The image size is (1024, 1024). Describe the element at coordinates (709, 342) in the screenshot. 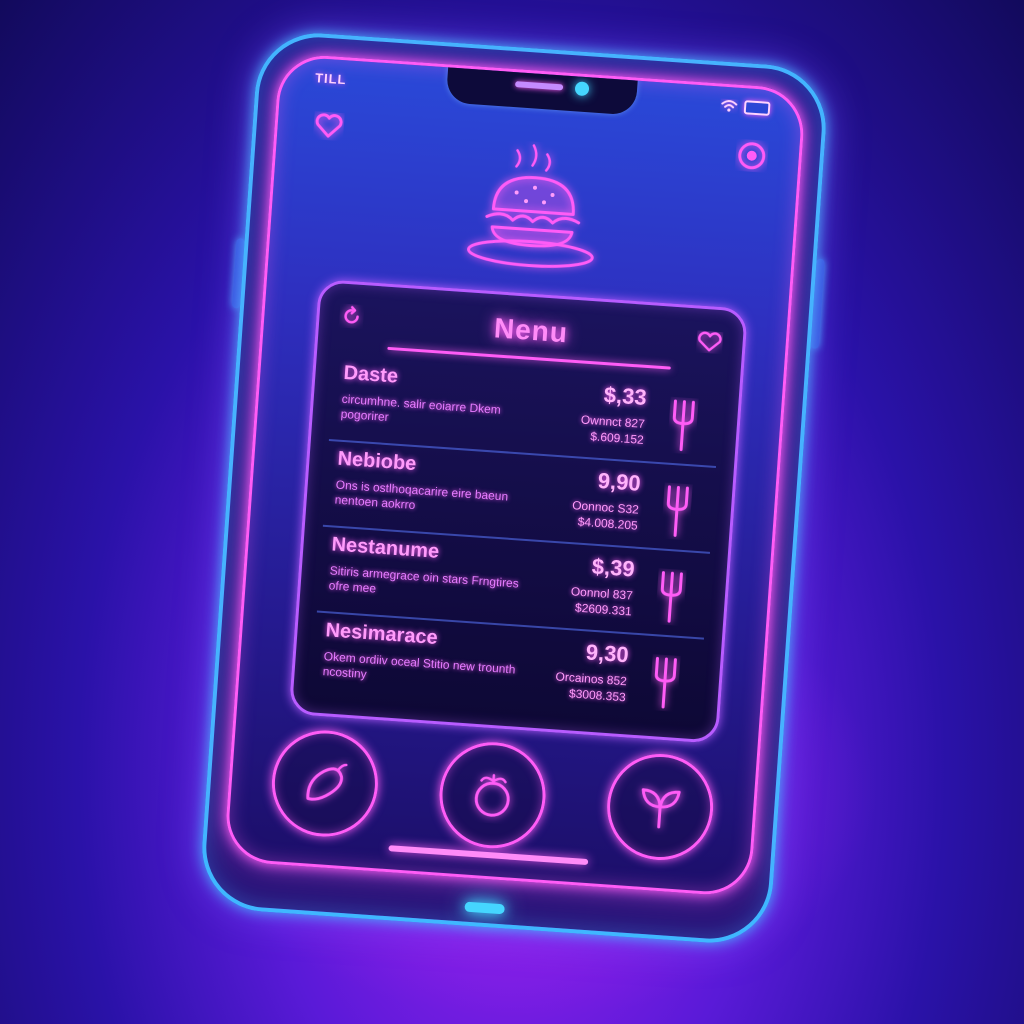

I see `favorite-heart-icon` at that location.